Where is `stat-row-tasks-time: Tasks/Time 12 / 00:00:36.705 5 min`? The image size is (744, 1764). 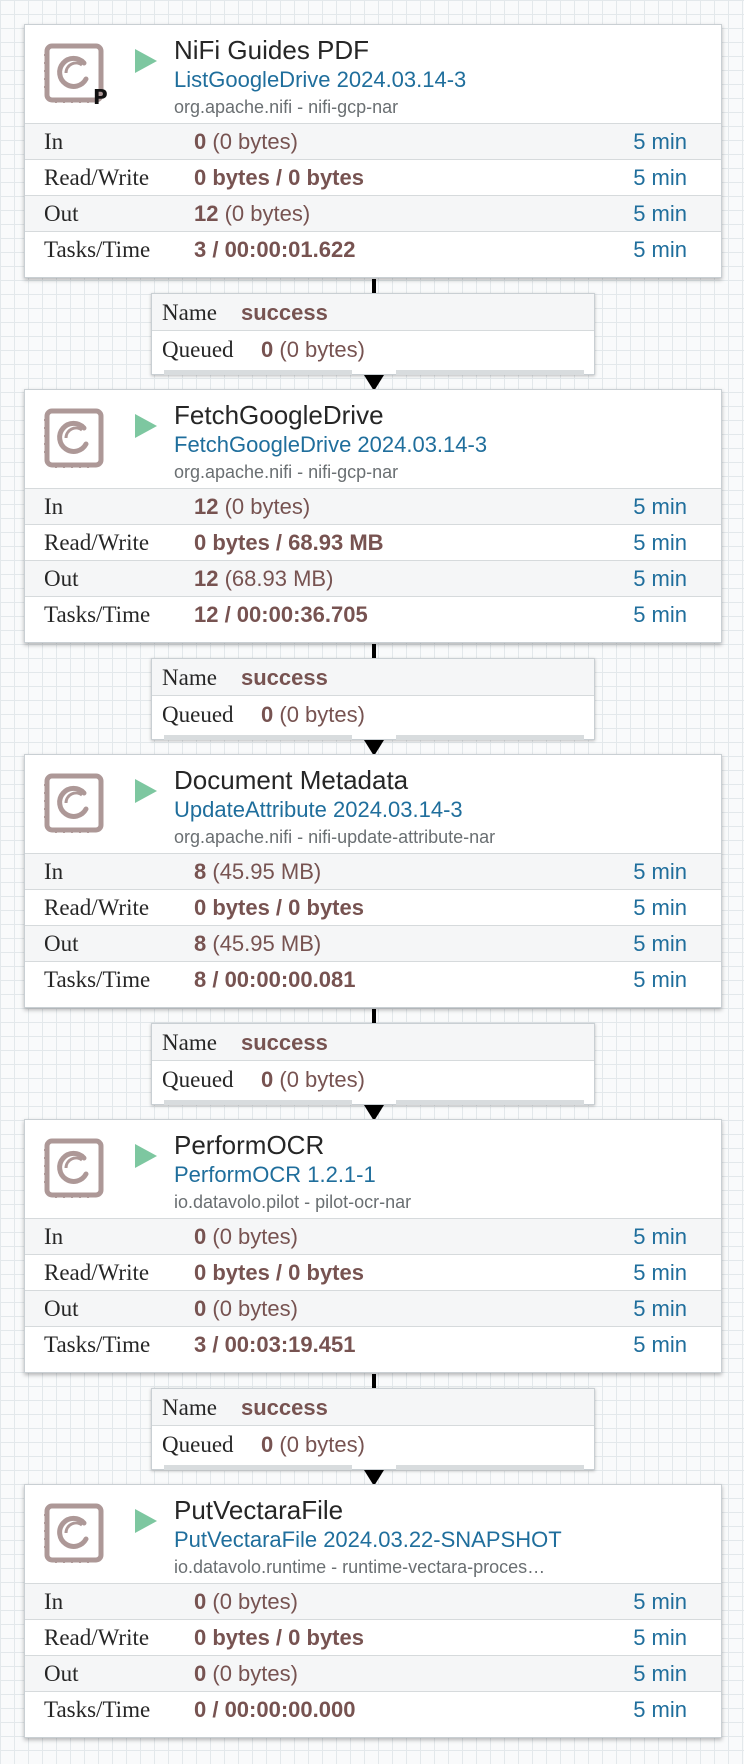
stat-row-tasks-time: Tasks/Time 12 / 00:00:36.705 5 min is located at coordinates (373, 614).